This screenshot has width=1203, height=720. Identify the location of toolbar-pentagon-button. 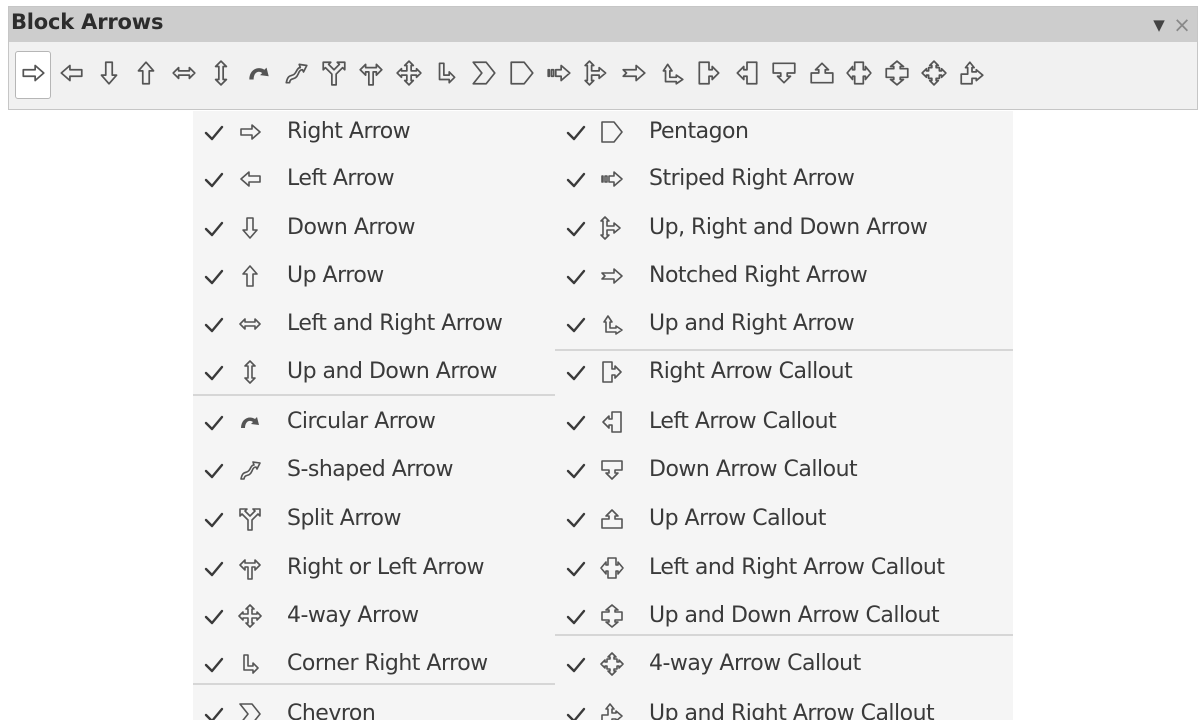
(522, 75).